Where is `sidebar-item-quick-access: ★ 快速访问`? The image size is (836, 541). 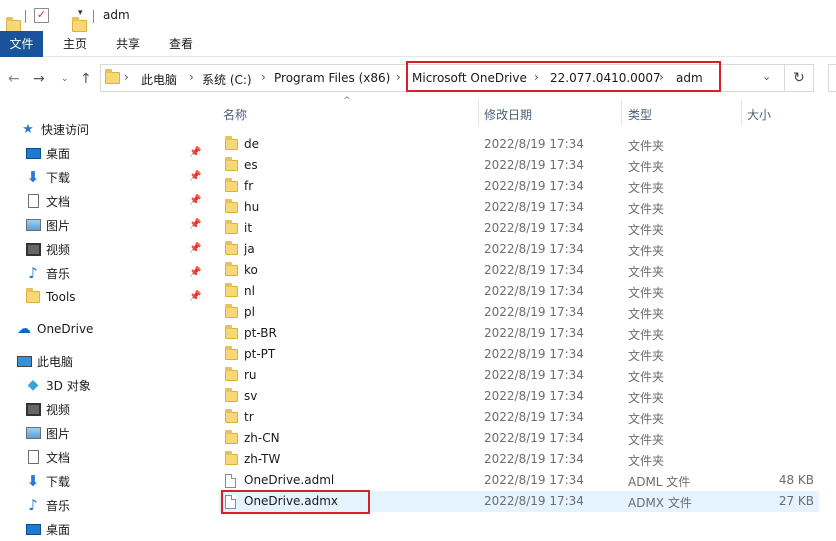
sidebar-item-quick-access: ★ 快速访问 is located at coordinates (54, 129).